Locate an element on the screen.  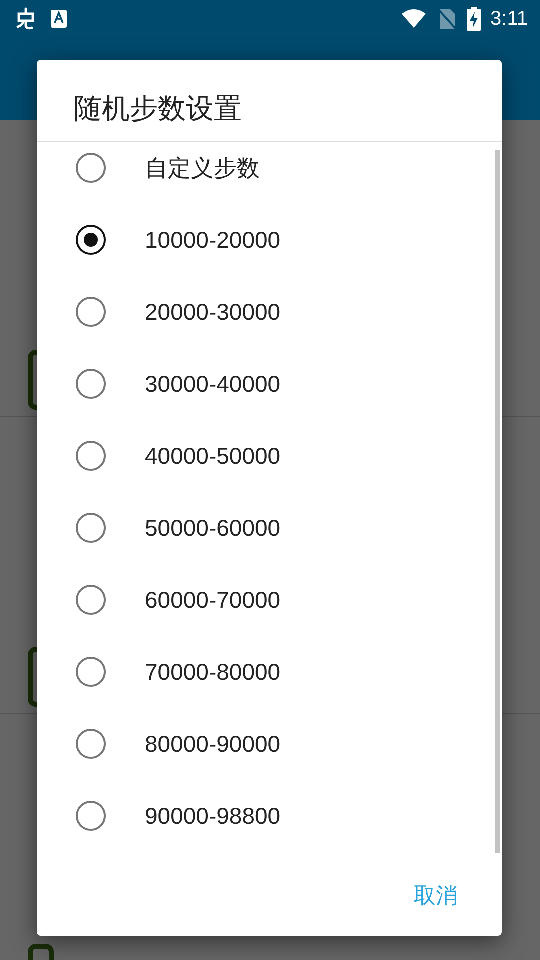
radio-option: 80000-90000 is located at coordinates (269, 744).